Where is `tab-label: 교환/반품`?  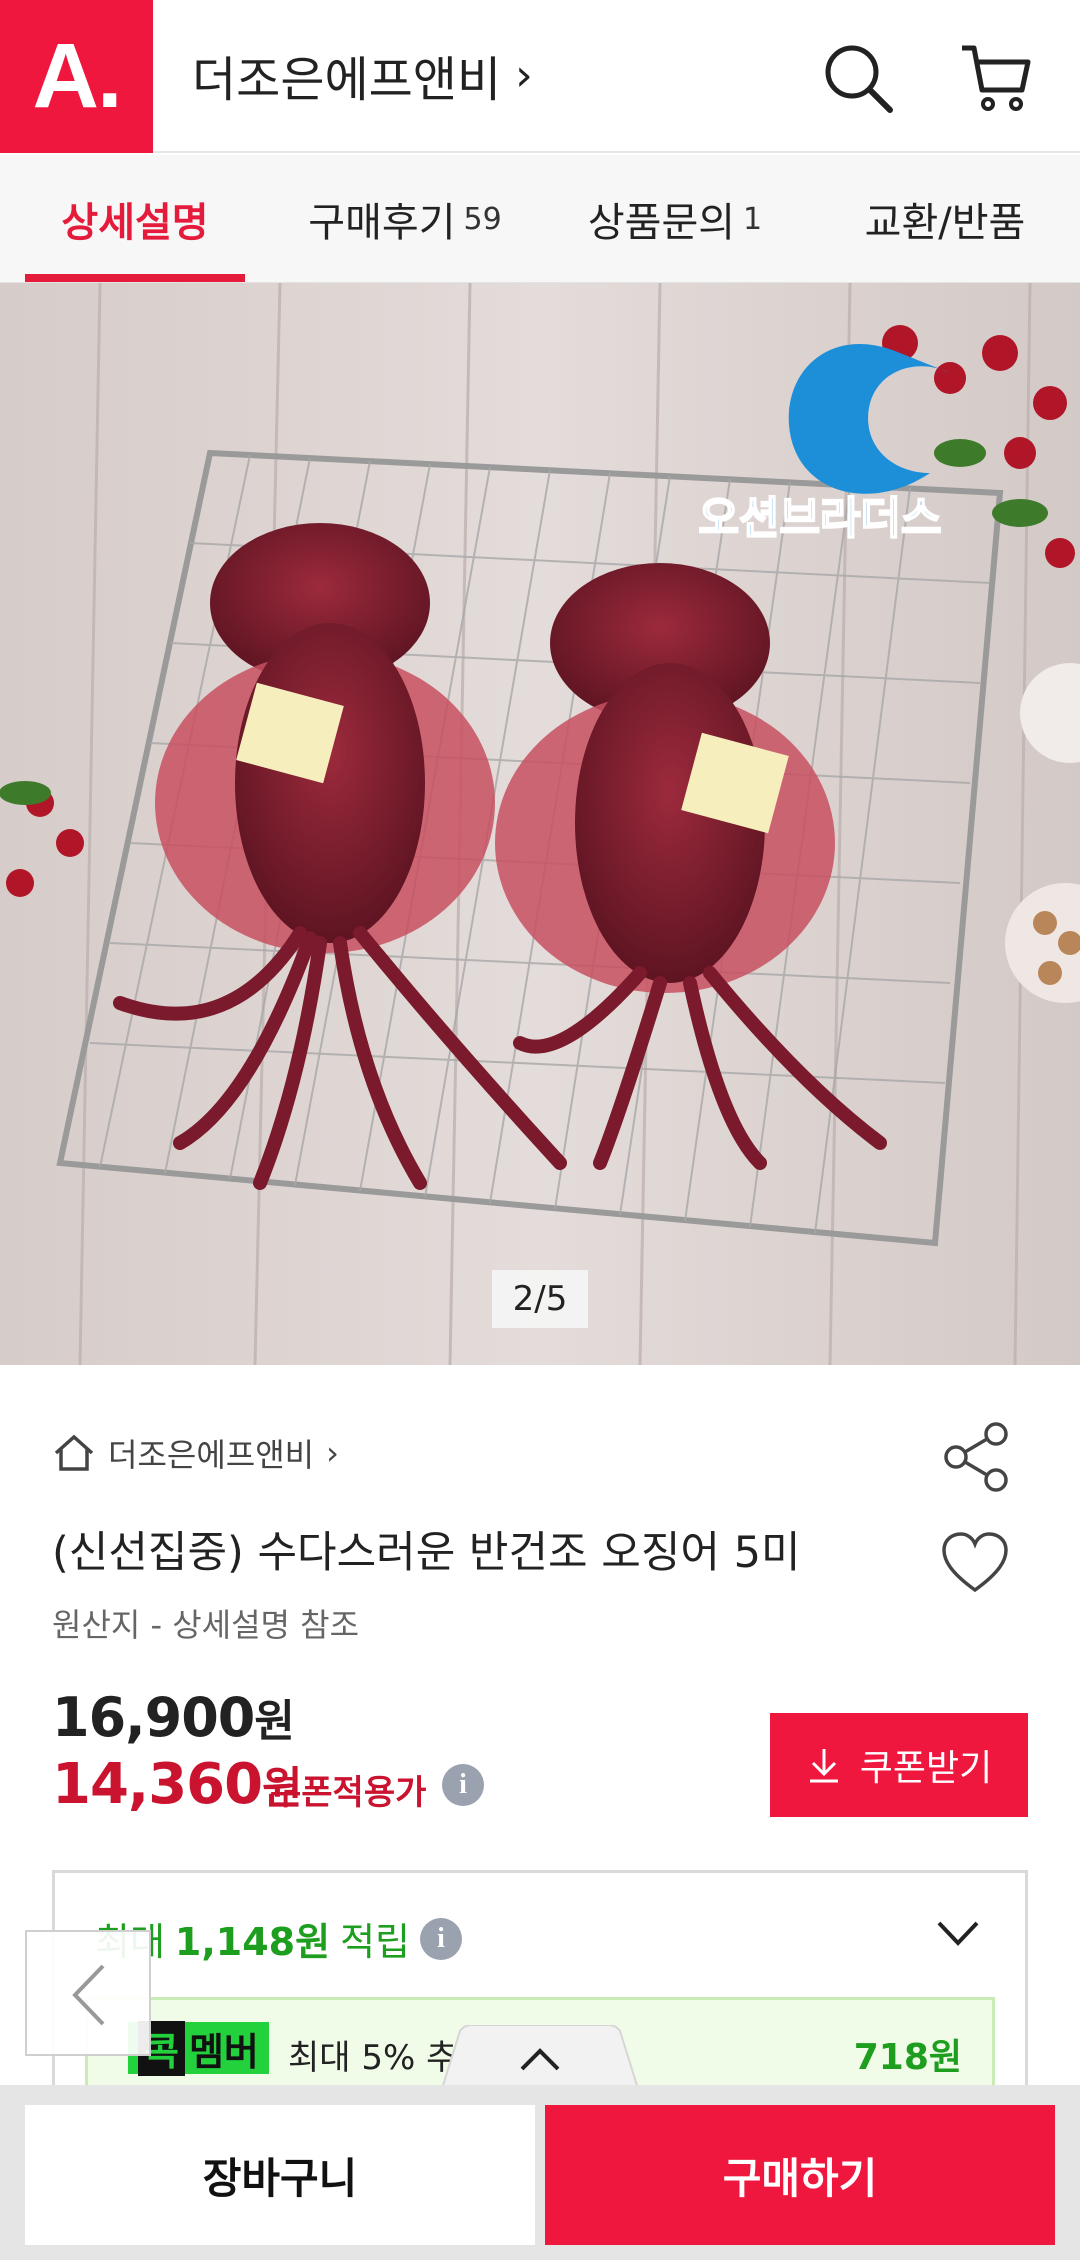 tab-label: 교환/반품 is located at coordinates (945, 223).